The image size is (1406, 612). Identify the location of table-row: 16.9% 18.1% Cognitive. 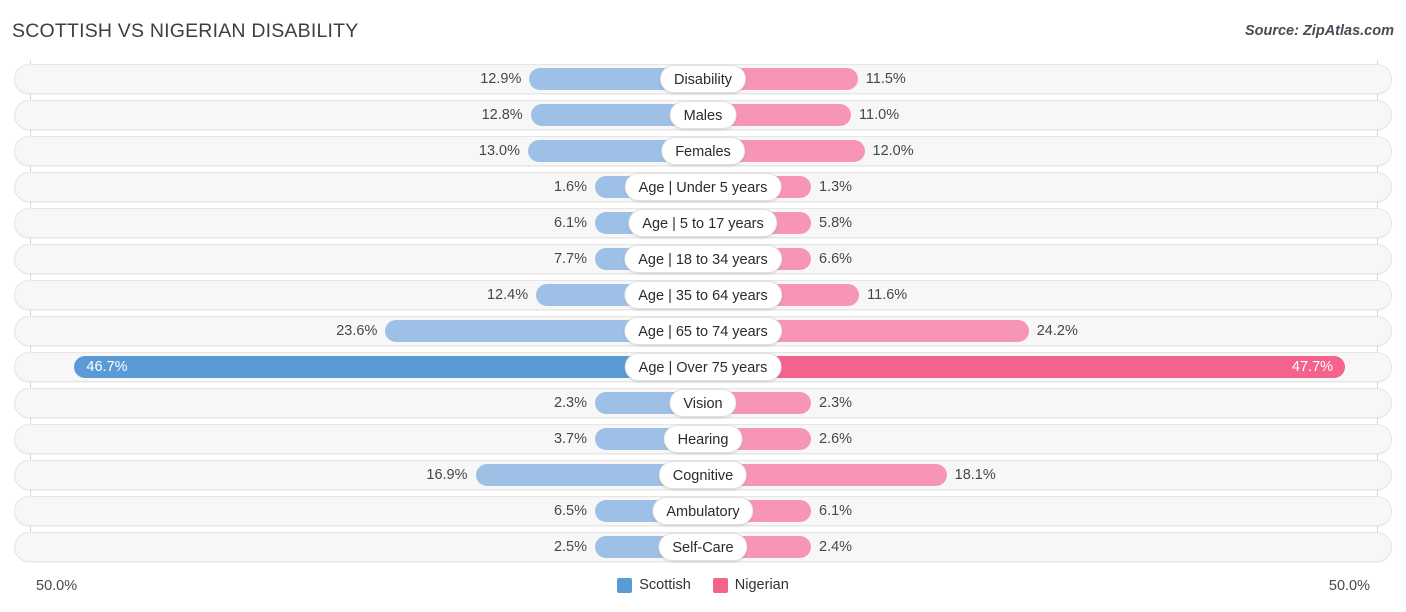
(703, 475).